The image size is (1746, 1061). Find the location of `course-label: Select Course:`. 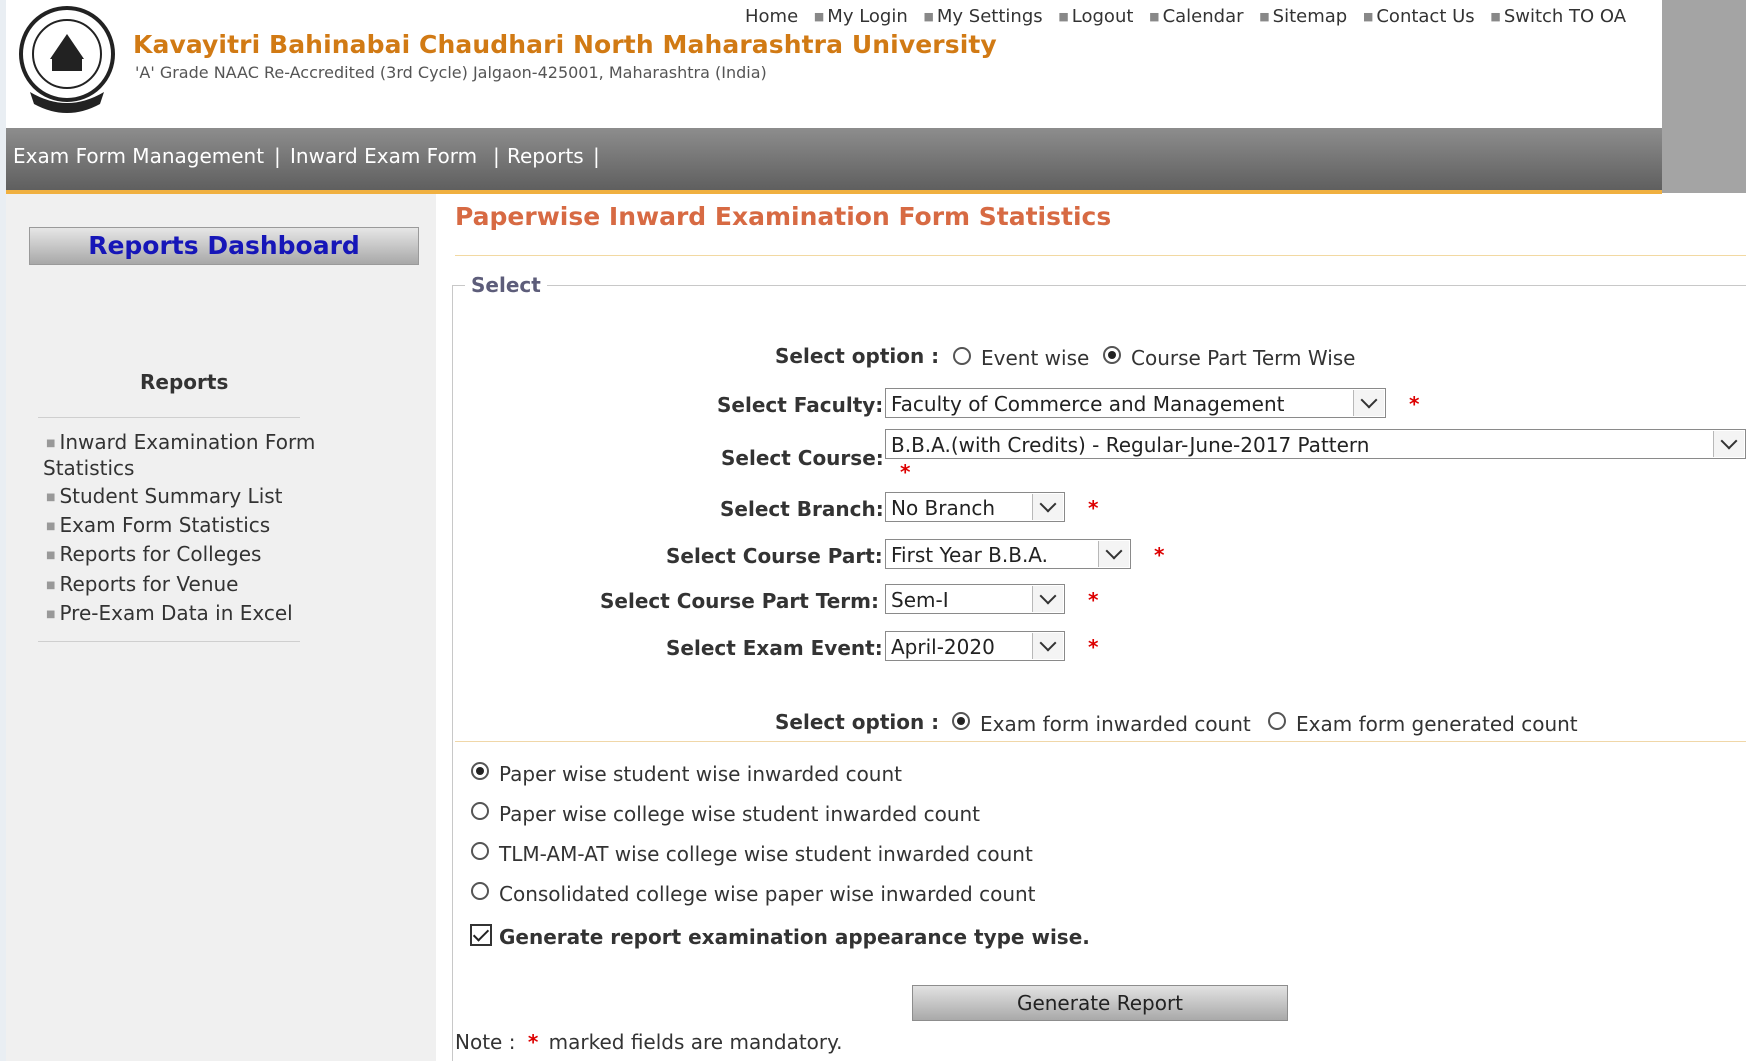

course-label: Select Course: is located at coordinates (802, 458).